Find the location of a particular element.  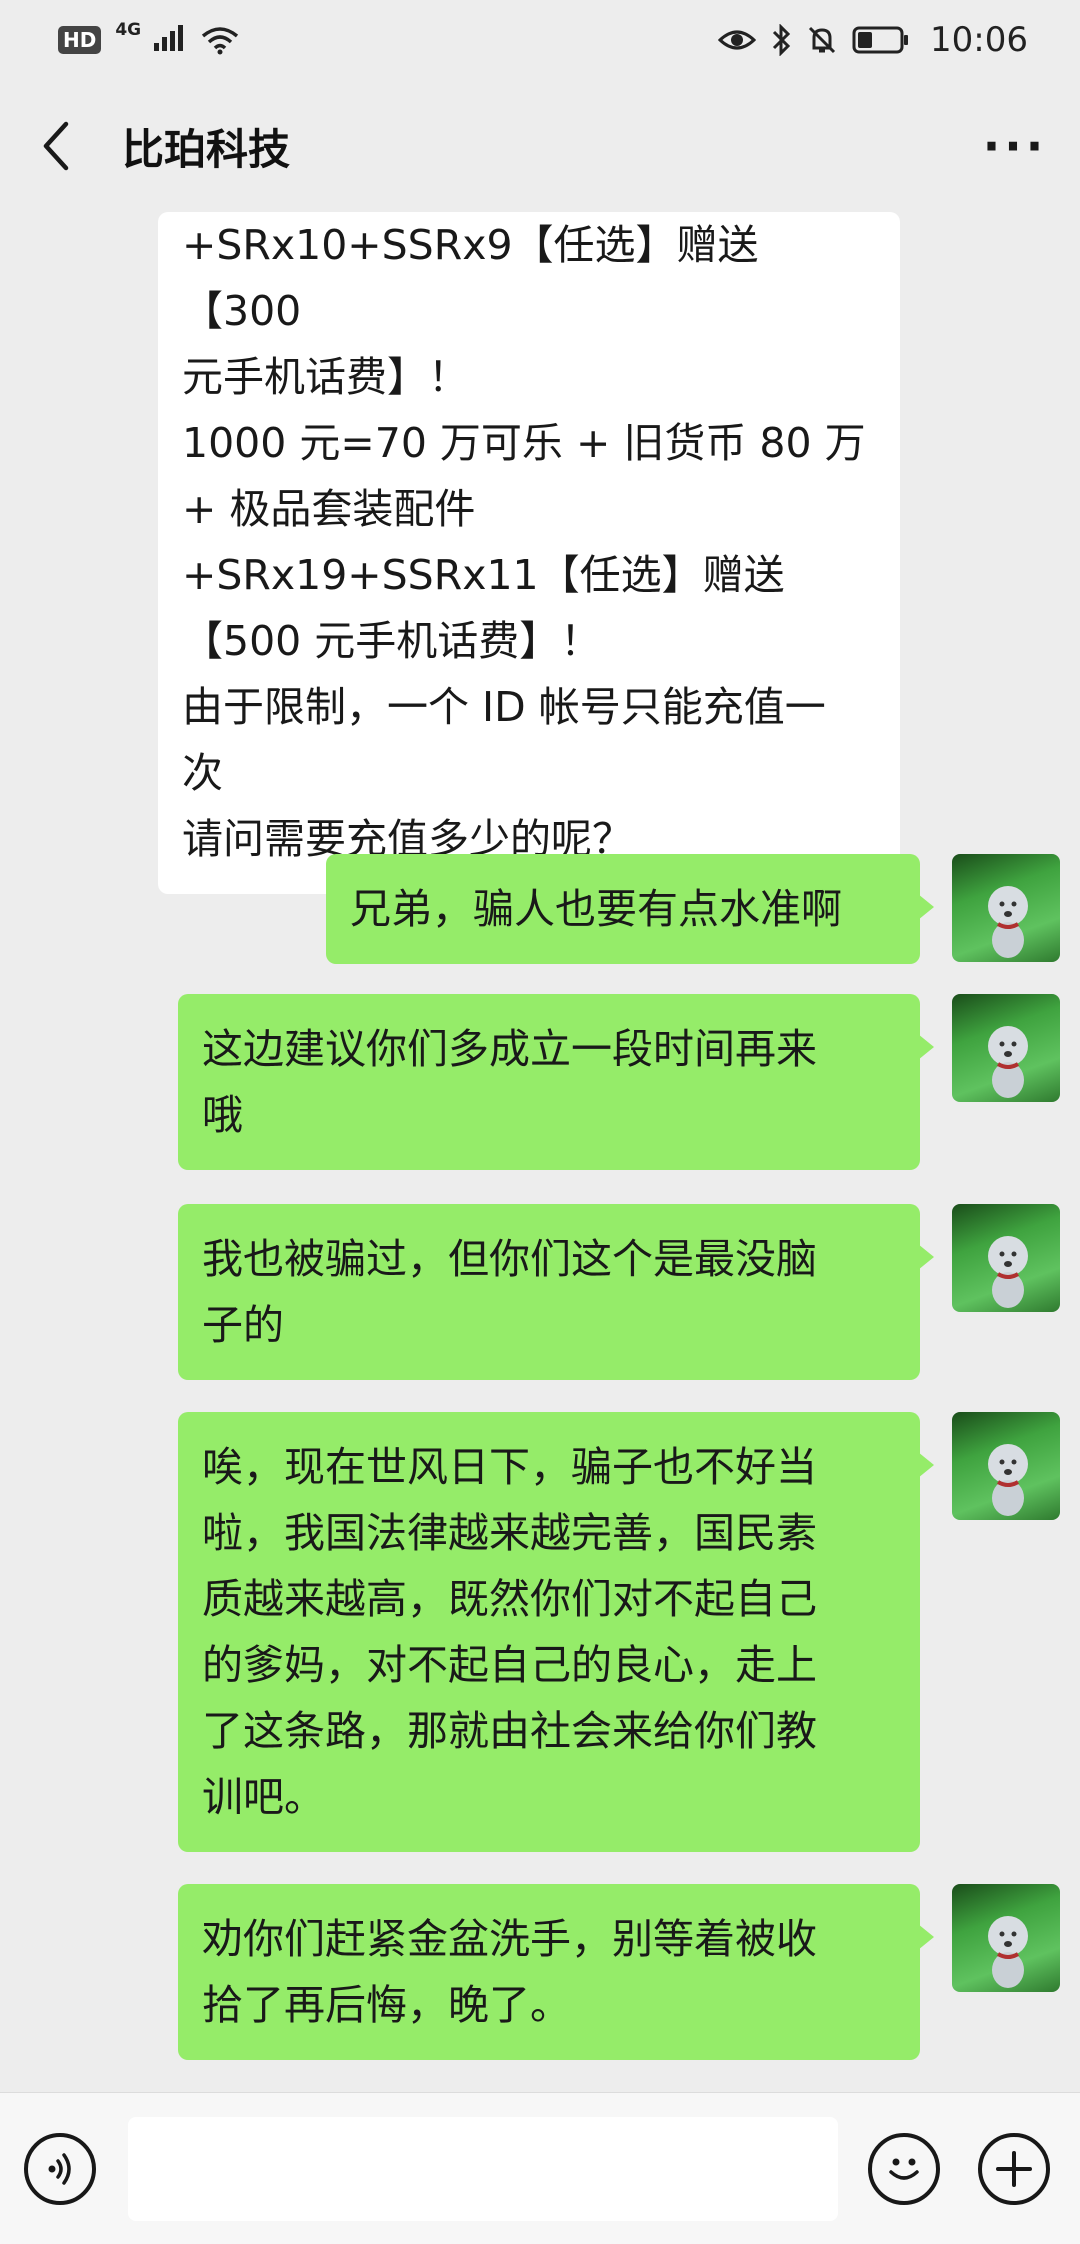

plus-icon is located at coordinates (1014, 2168).